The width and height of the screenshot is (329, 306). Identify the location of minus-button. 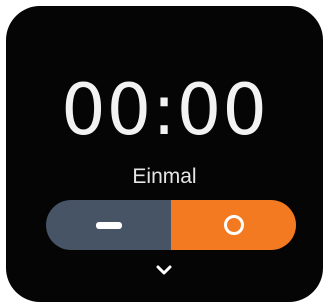
(108, 225).